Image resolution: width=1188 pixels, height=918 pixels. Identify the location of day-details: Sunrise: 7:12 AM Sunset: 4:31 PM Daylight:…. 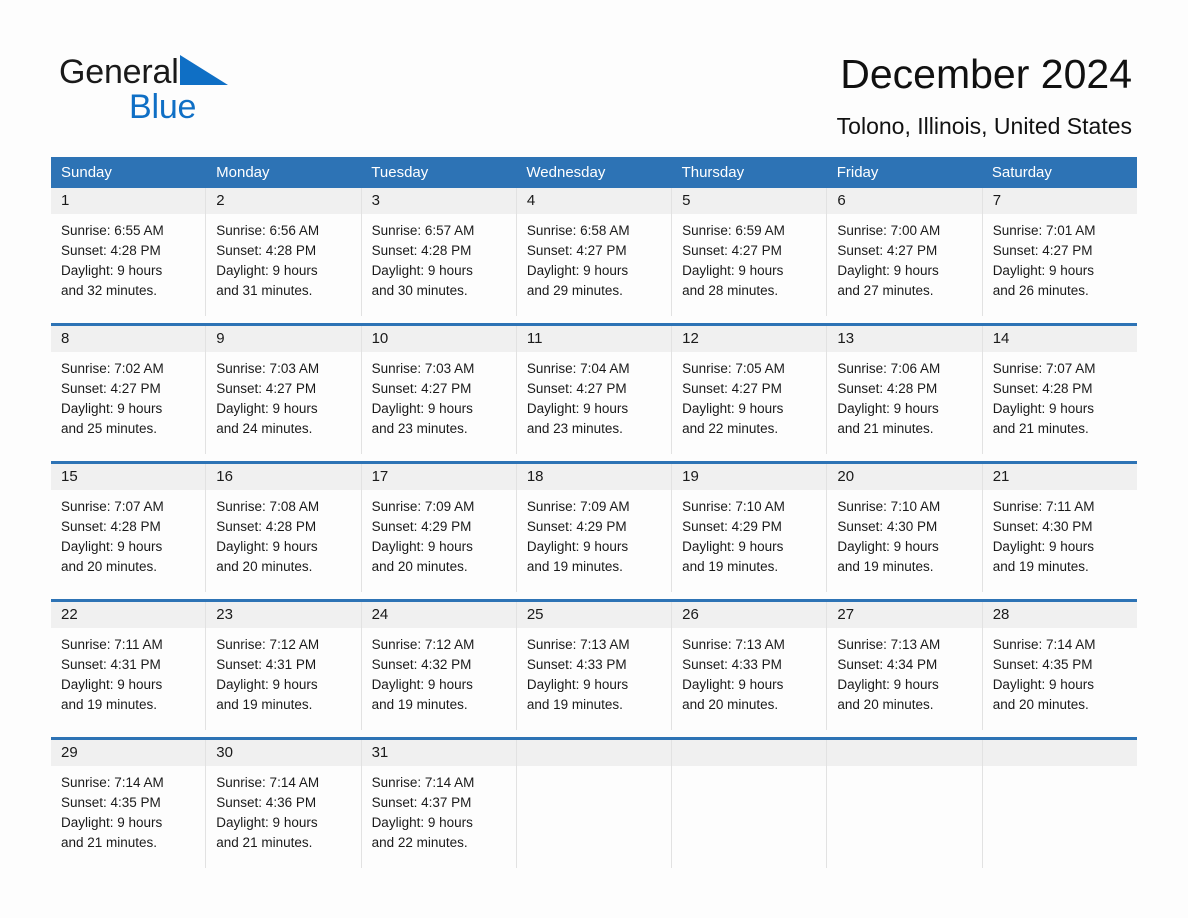
(283, 671).